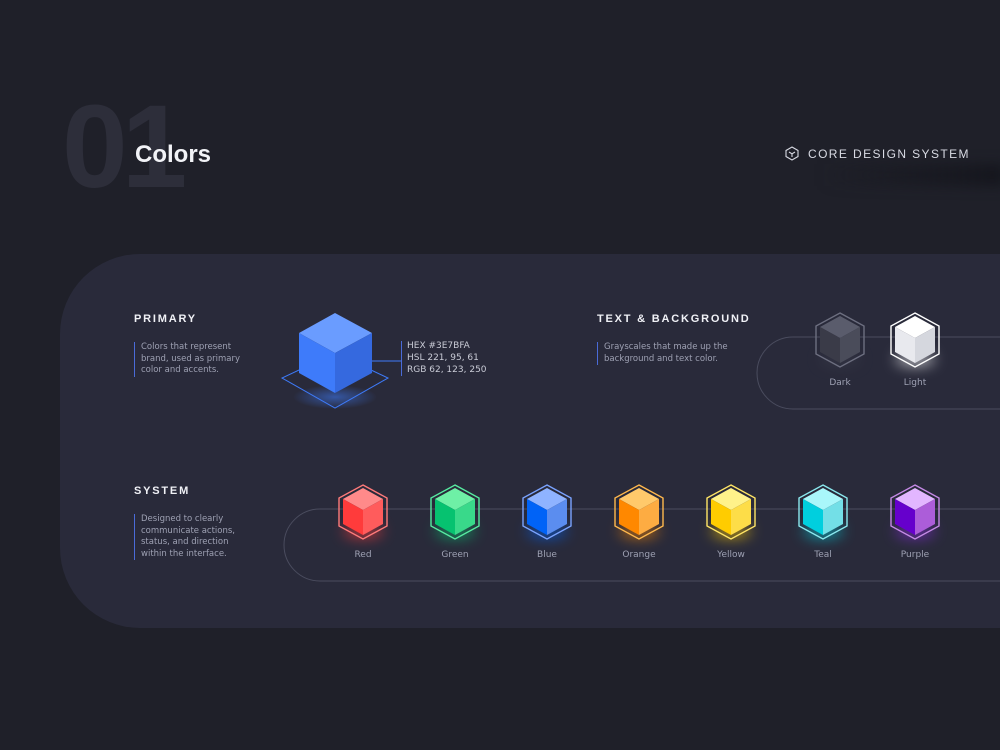  Describe the element at coordinates (915, 383) in the screenshot. I see `light-label: Light` at that location.